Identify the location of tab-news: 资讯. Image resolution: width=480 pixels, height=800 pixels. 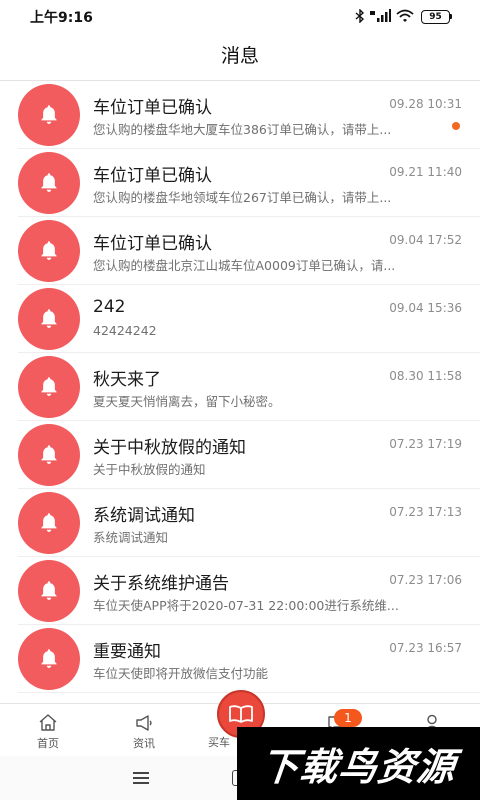
(144, 730).